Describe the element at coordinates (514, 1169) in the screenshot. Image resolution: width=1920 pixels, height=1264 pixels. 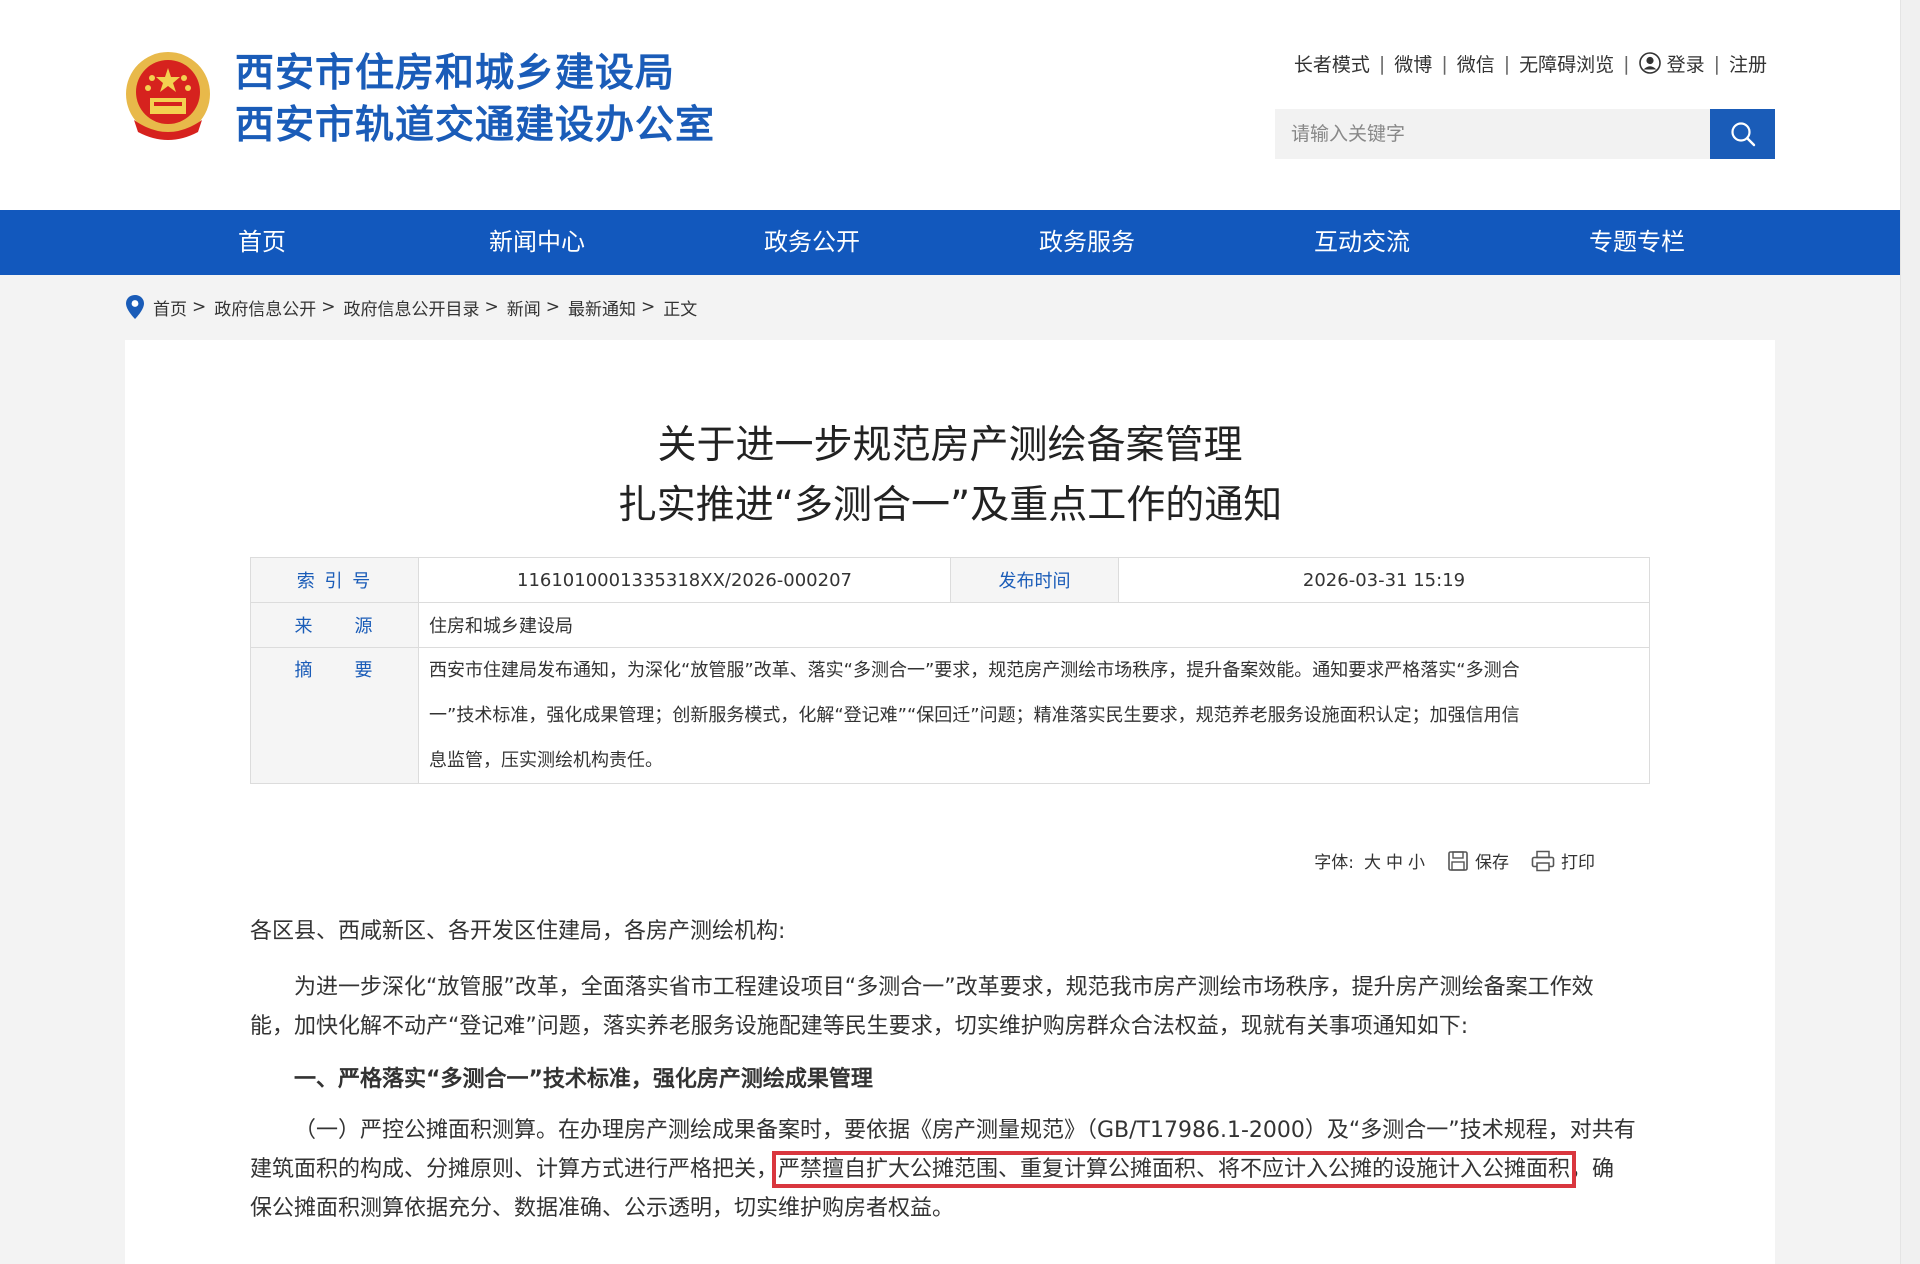
I see `paragraph-text: 建筑面积的构成、分摊原则、计算方式进行严格把关，` at that location.